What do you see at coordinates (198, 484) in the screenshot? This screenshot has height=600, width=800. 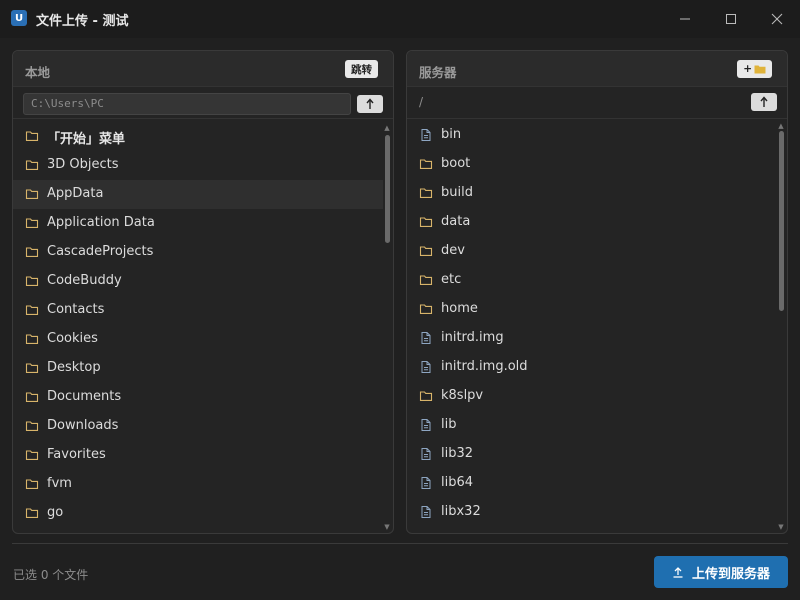 I see `local-list-item: fvm` at bounding box center [198, 484].